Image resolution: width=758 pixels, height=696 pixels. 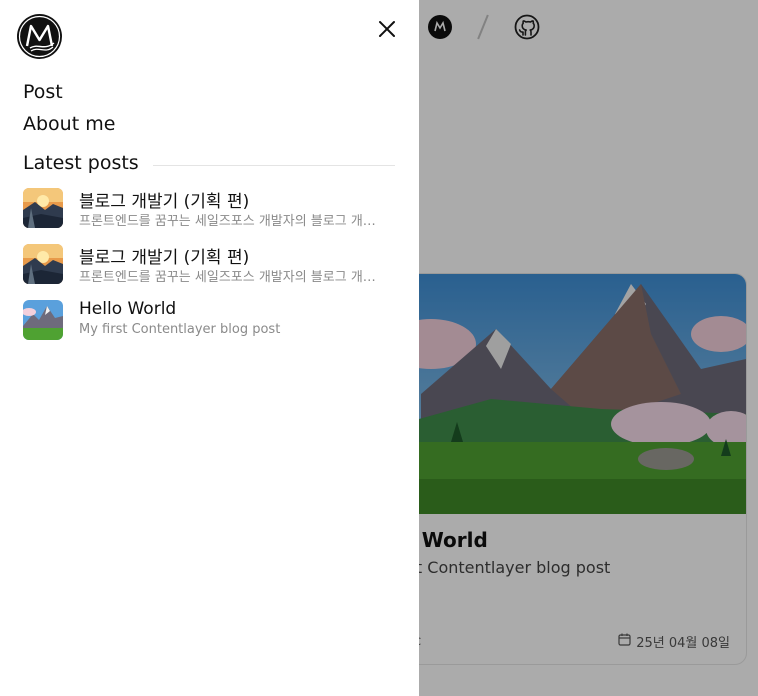 I want to click on close-button, so click(x=387, y=29).